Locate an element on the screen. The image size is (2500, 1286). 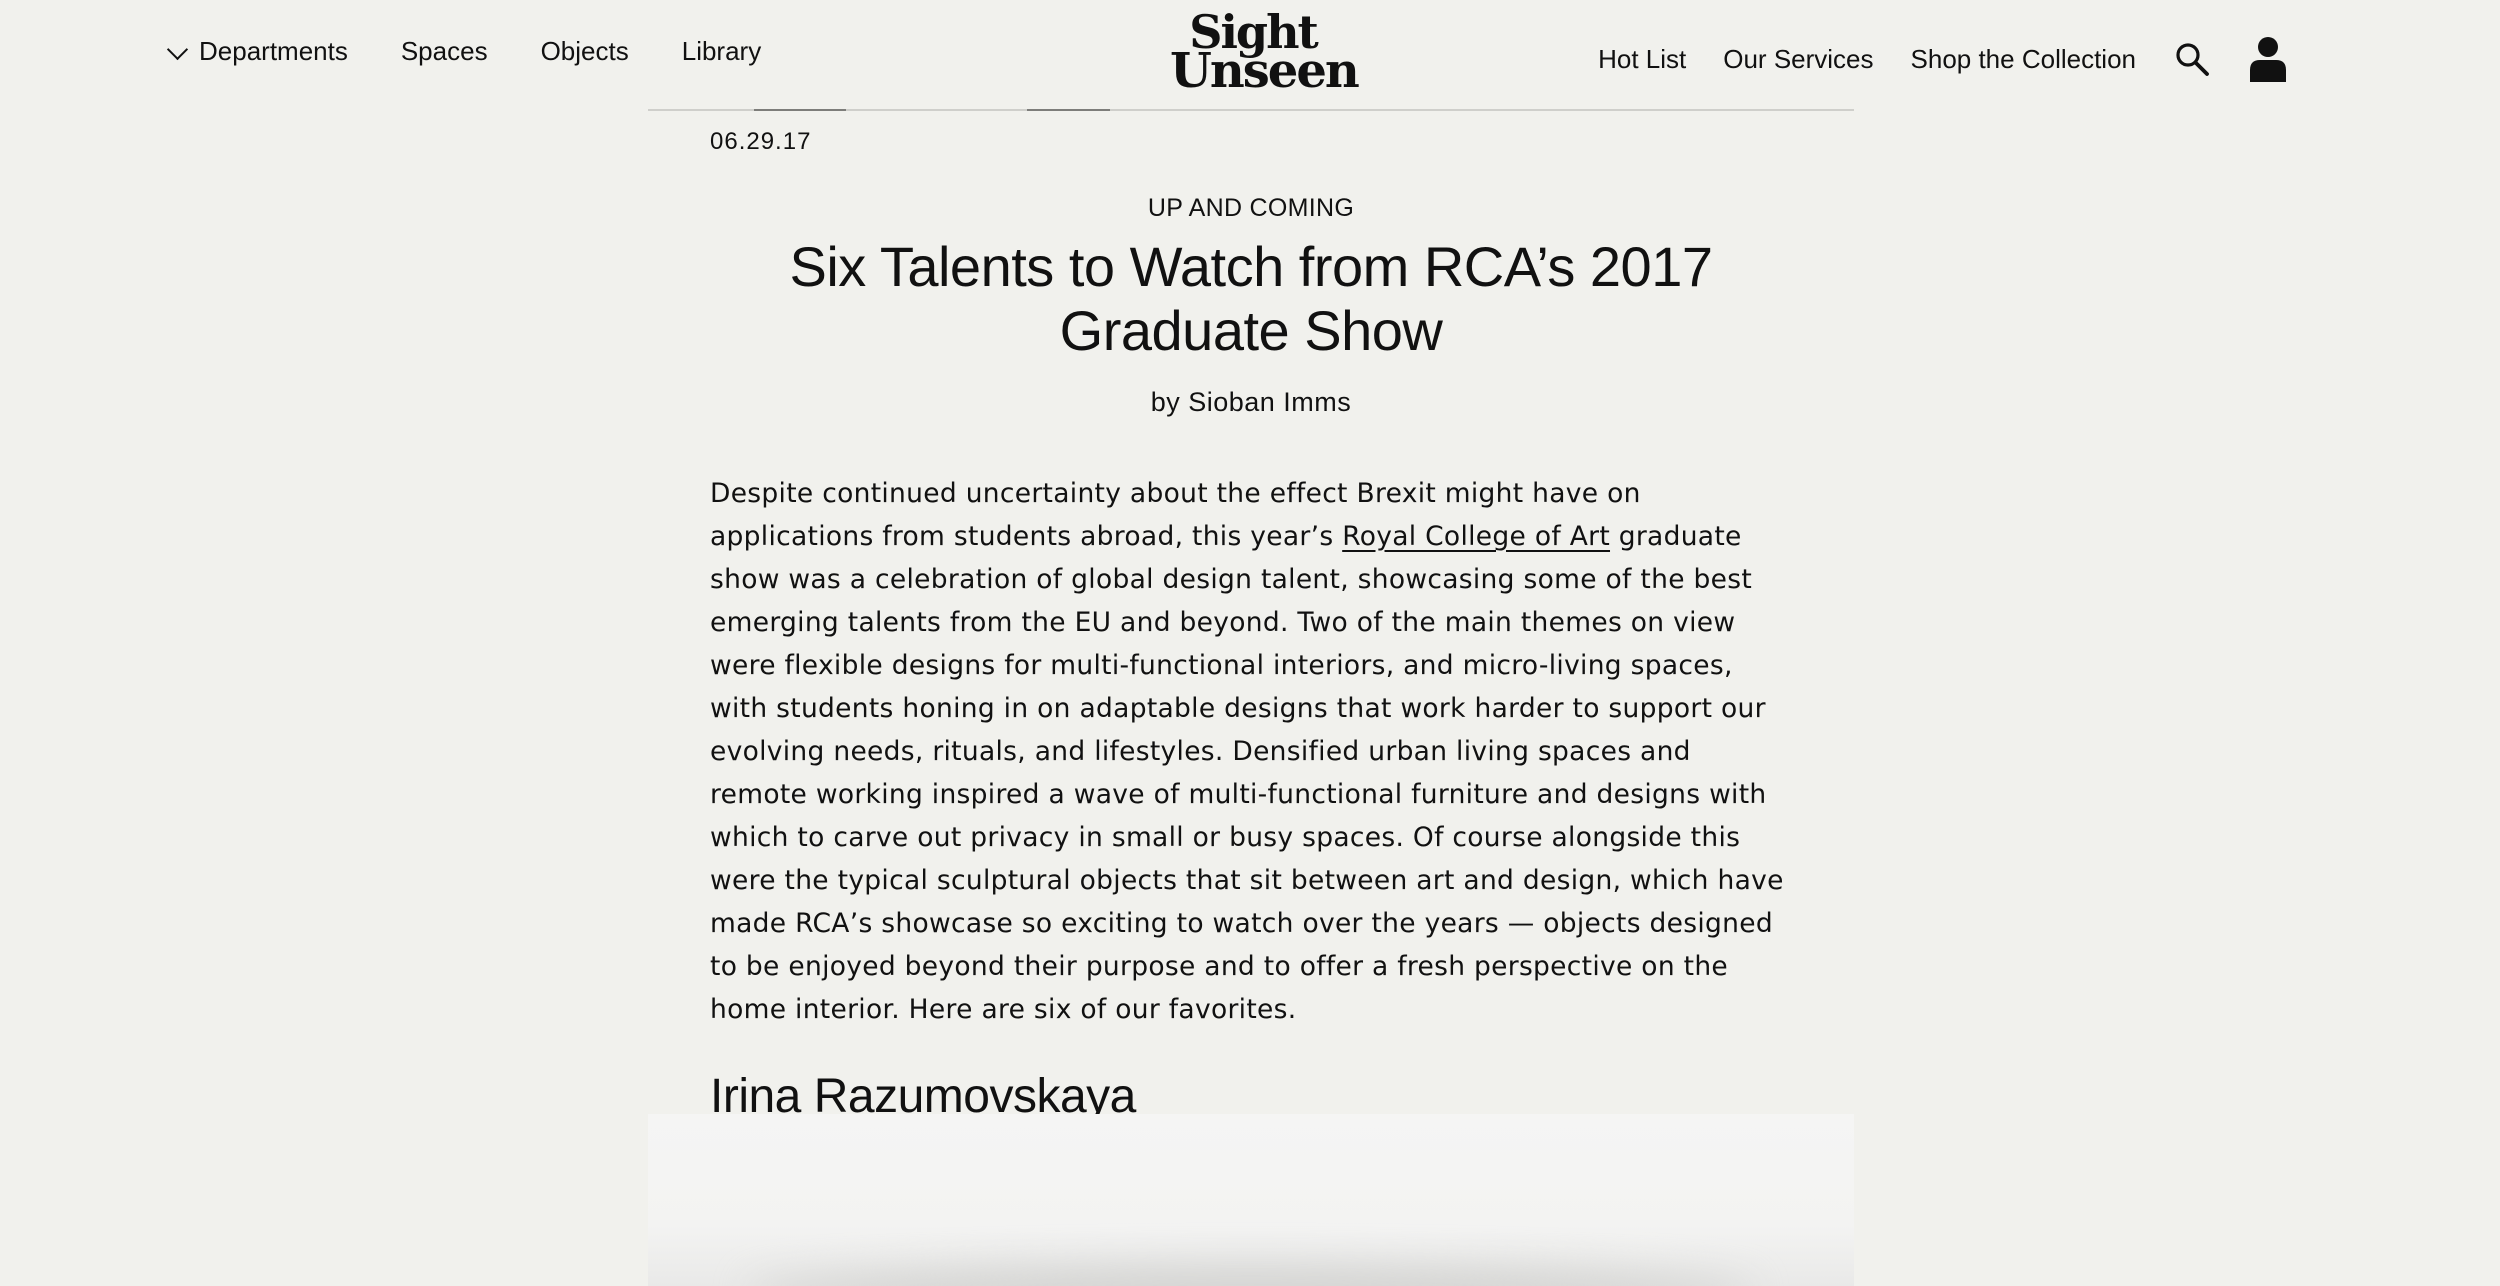
site-logo: Sight Unseen is located at coordinates (1265, 54).